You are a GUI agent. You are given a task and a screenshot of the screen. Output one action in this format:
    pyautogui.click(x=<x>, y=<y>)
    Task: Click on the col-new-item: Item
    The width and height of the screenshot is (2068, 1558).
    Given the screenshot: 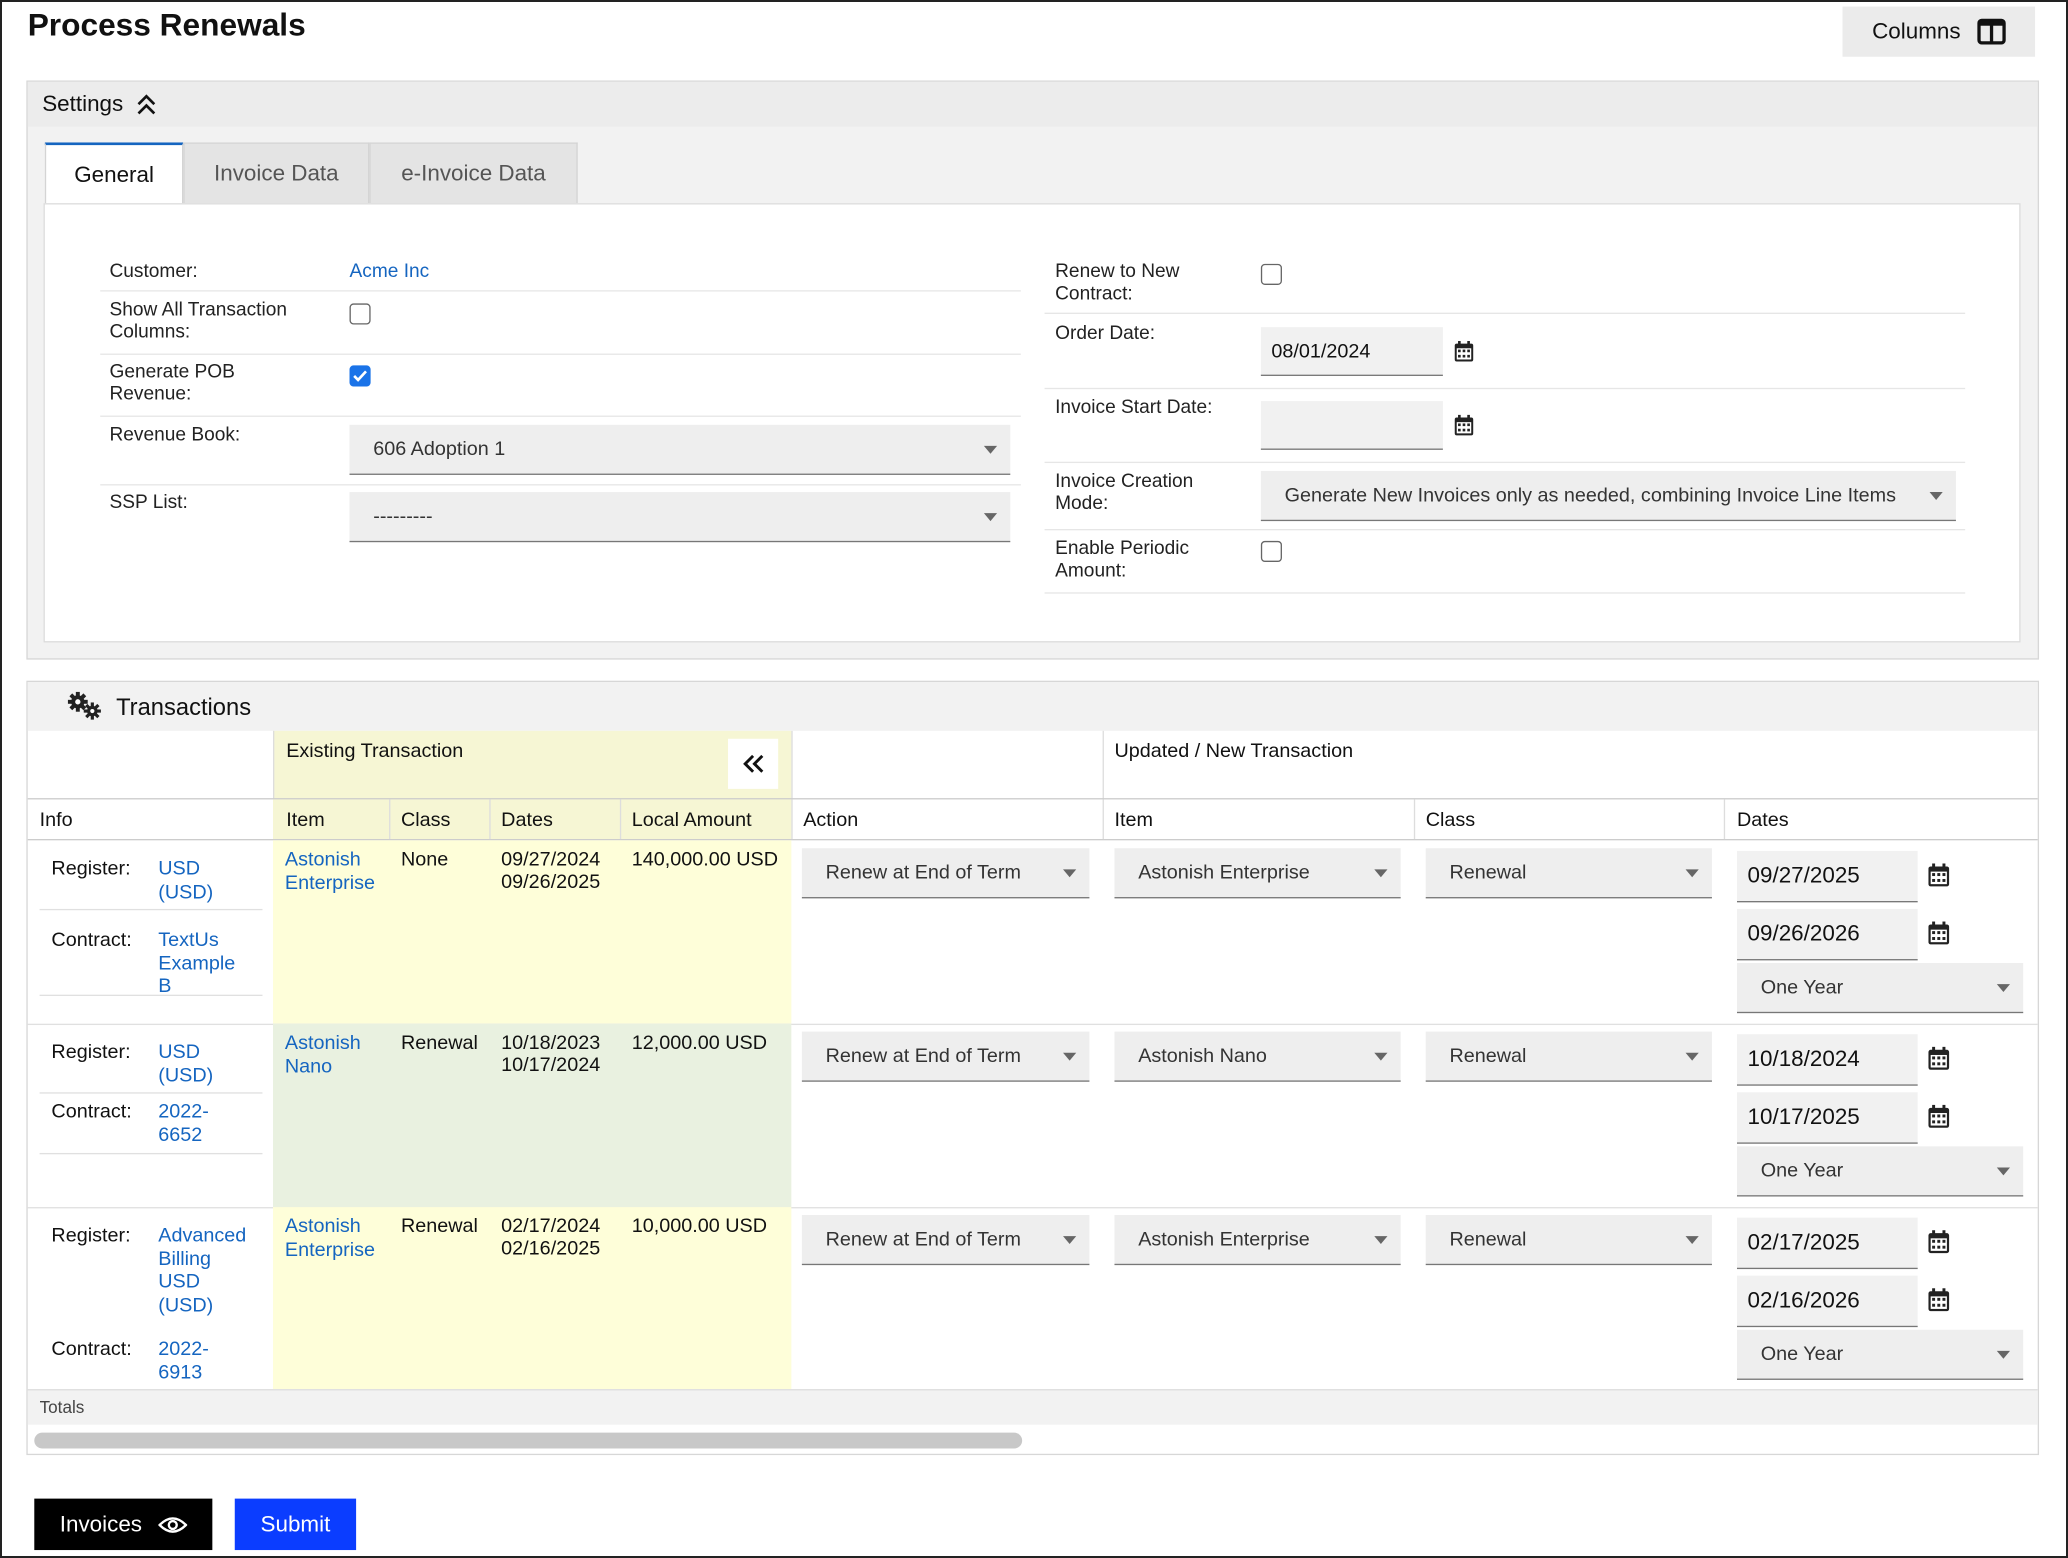 What is the action you would take?
    pyautogui.click(x=1133, y=820)
    